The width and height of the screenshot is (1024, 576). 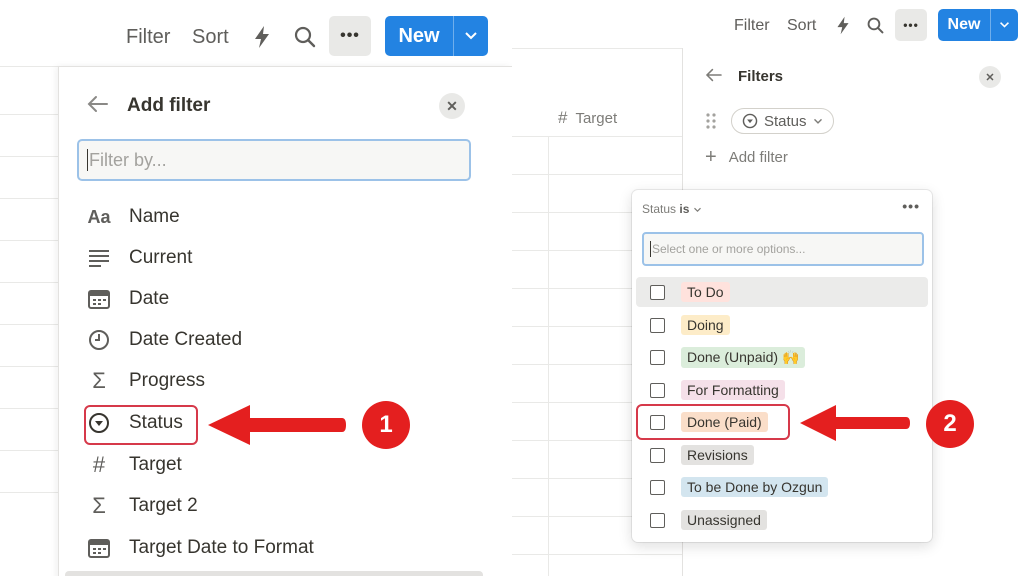 What do you see at coordinates (659, 209) in the screenshot?
I see `dropdown-header-property: Status` at bounding box center [659, 209].